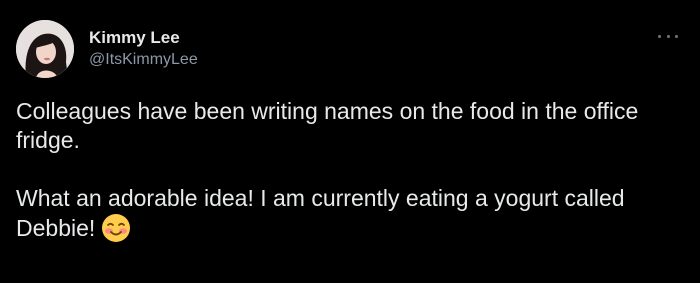 The height and width of the screenshot is (283, 700). I want to click on avatar, so click(45, 49).